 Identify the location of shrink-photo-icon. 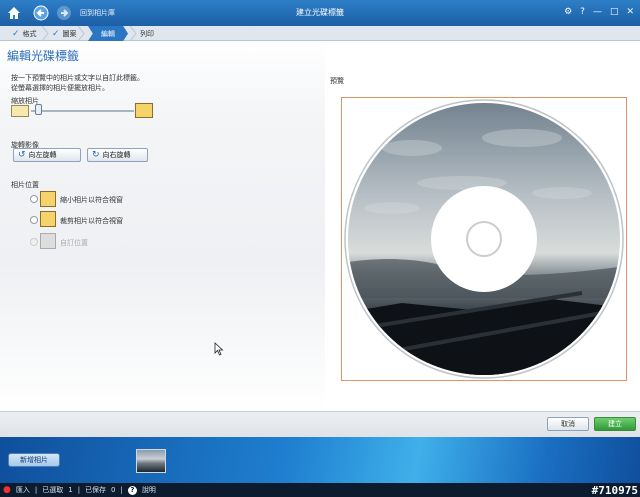
(48, 199).